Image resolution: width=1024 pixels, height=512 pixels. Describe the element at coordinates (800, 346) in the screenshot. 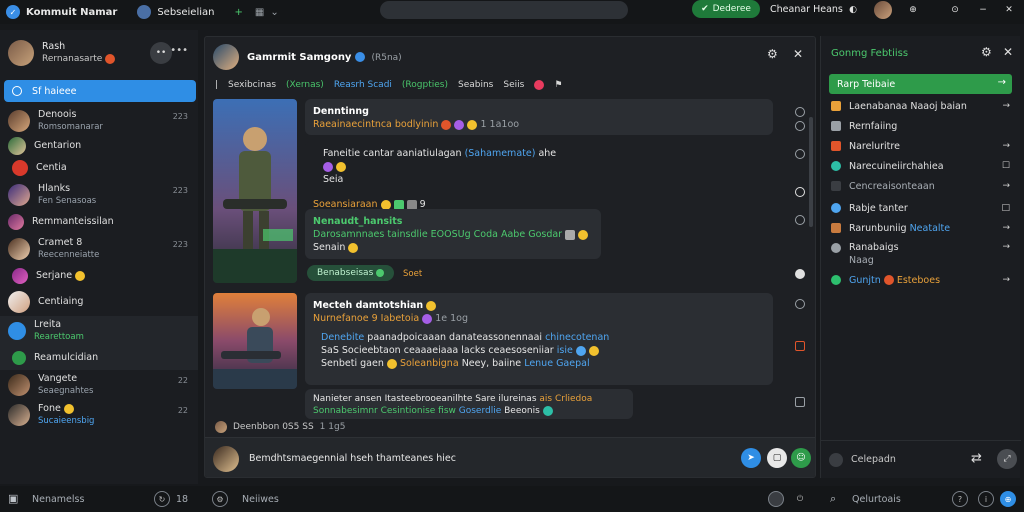

I see `alert-icon` at that location.